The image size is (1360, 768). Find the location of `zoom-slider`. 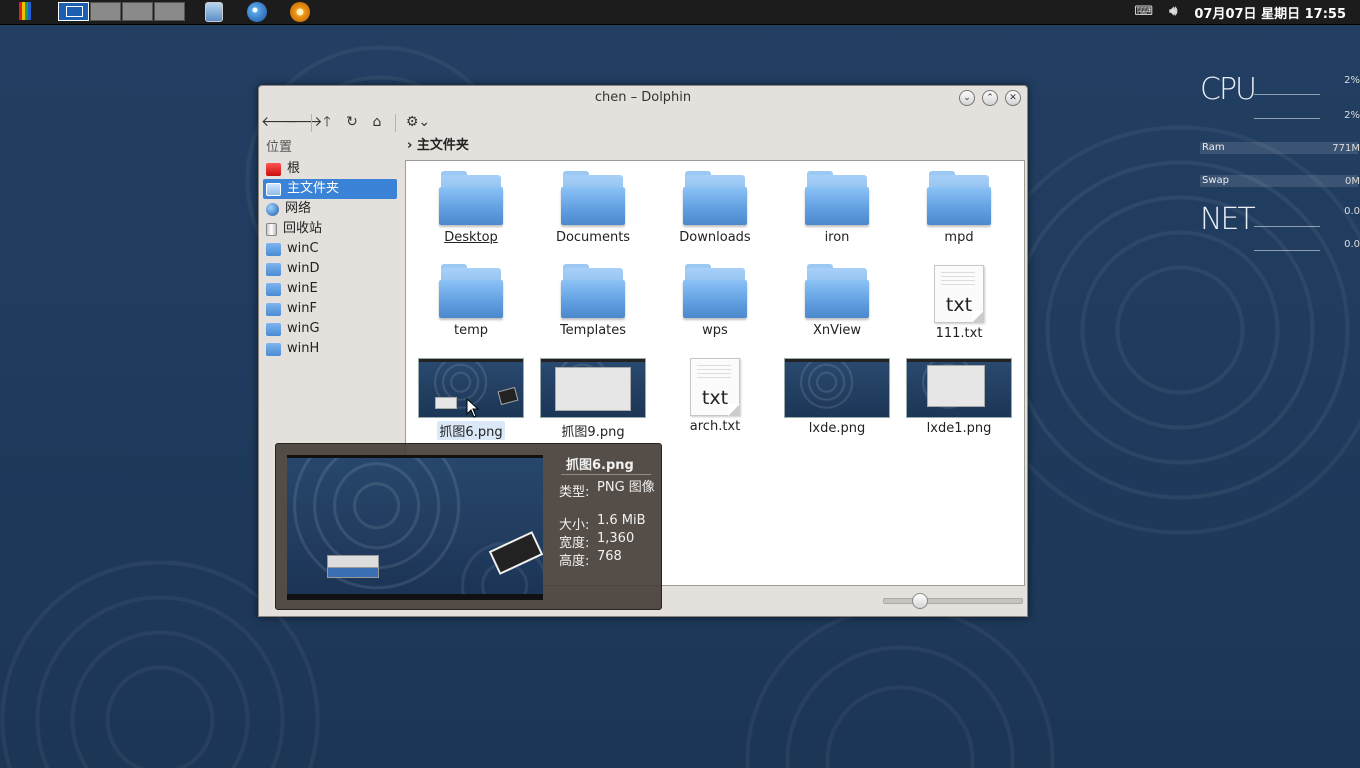

zoom-slider is located at coordinates (953, 601).